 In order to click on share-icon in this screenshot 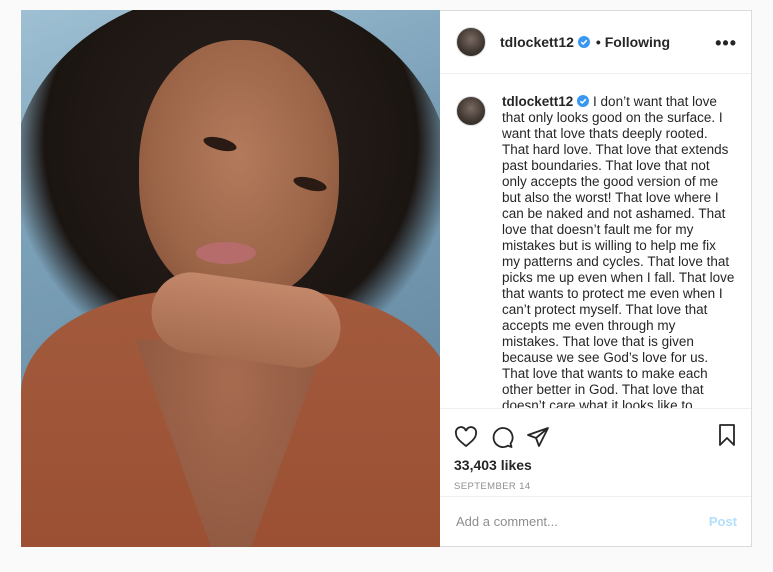, I will do `click(538, 437)`.